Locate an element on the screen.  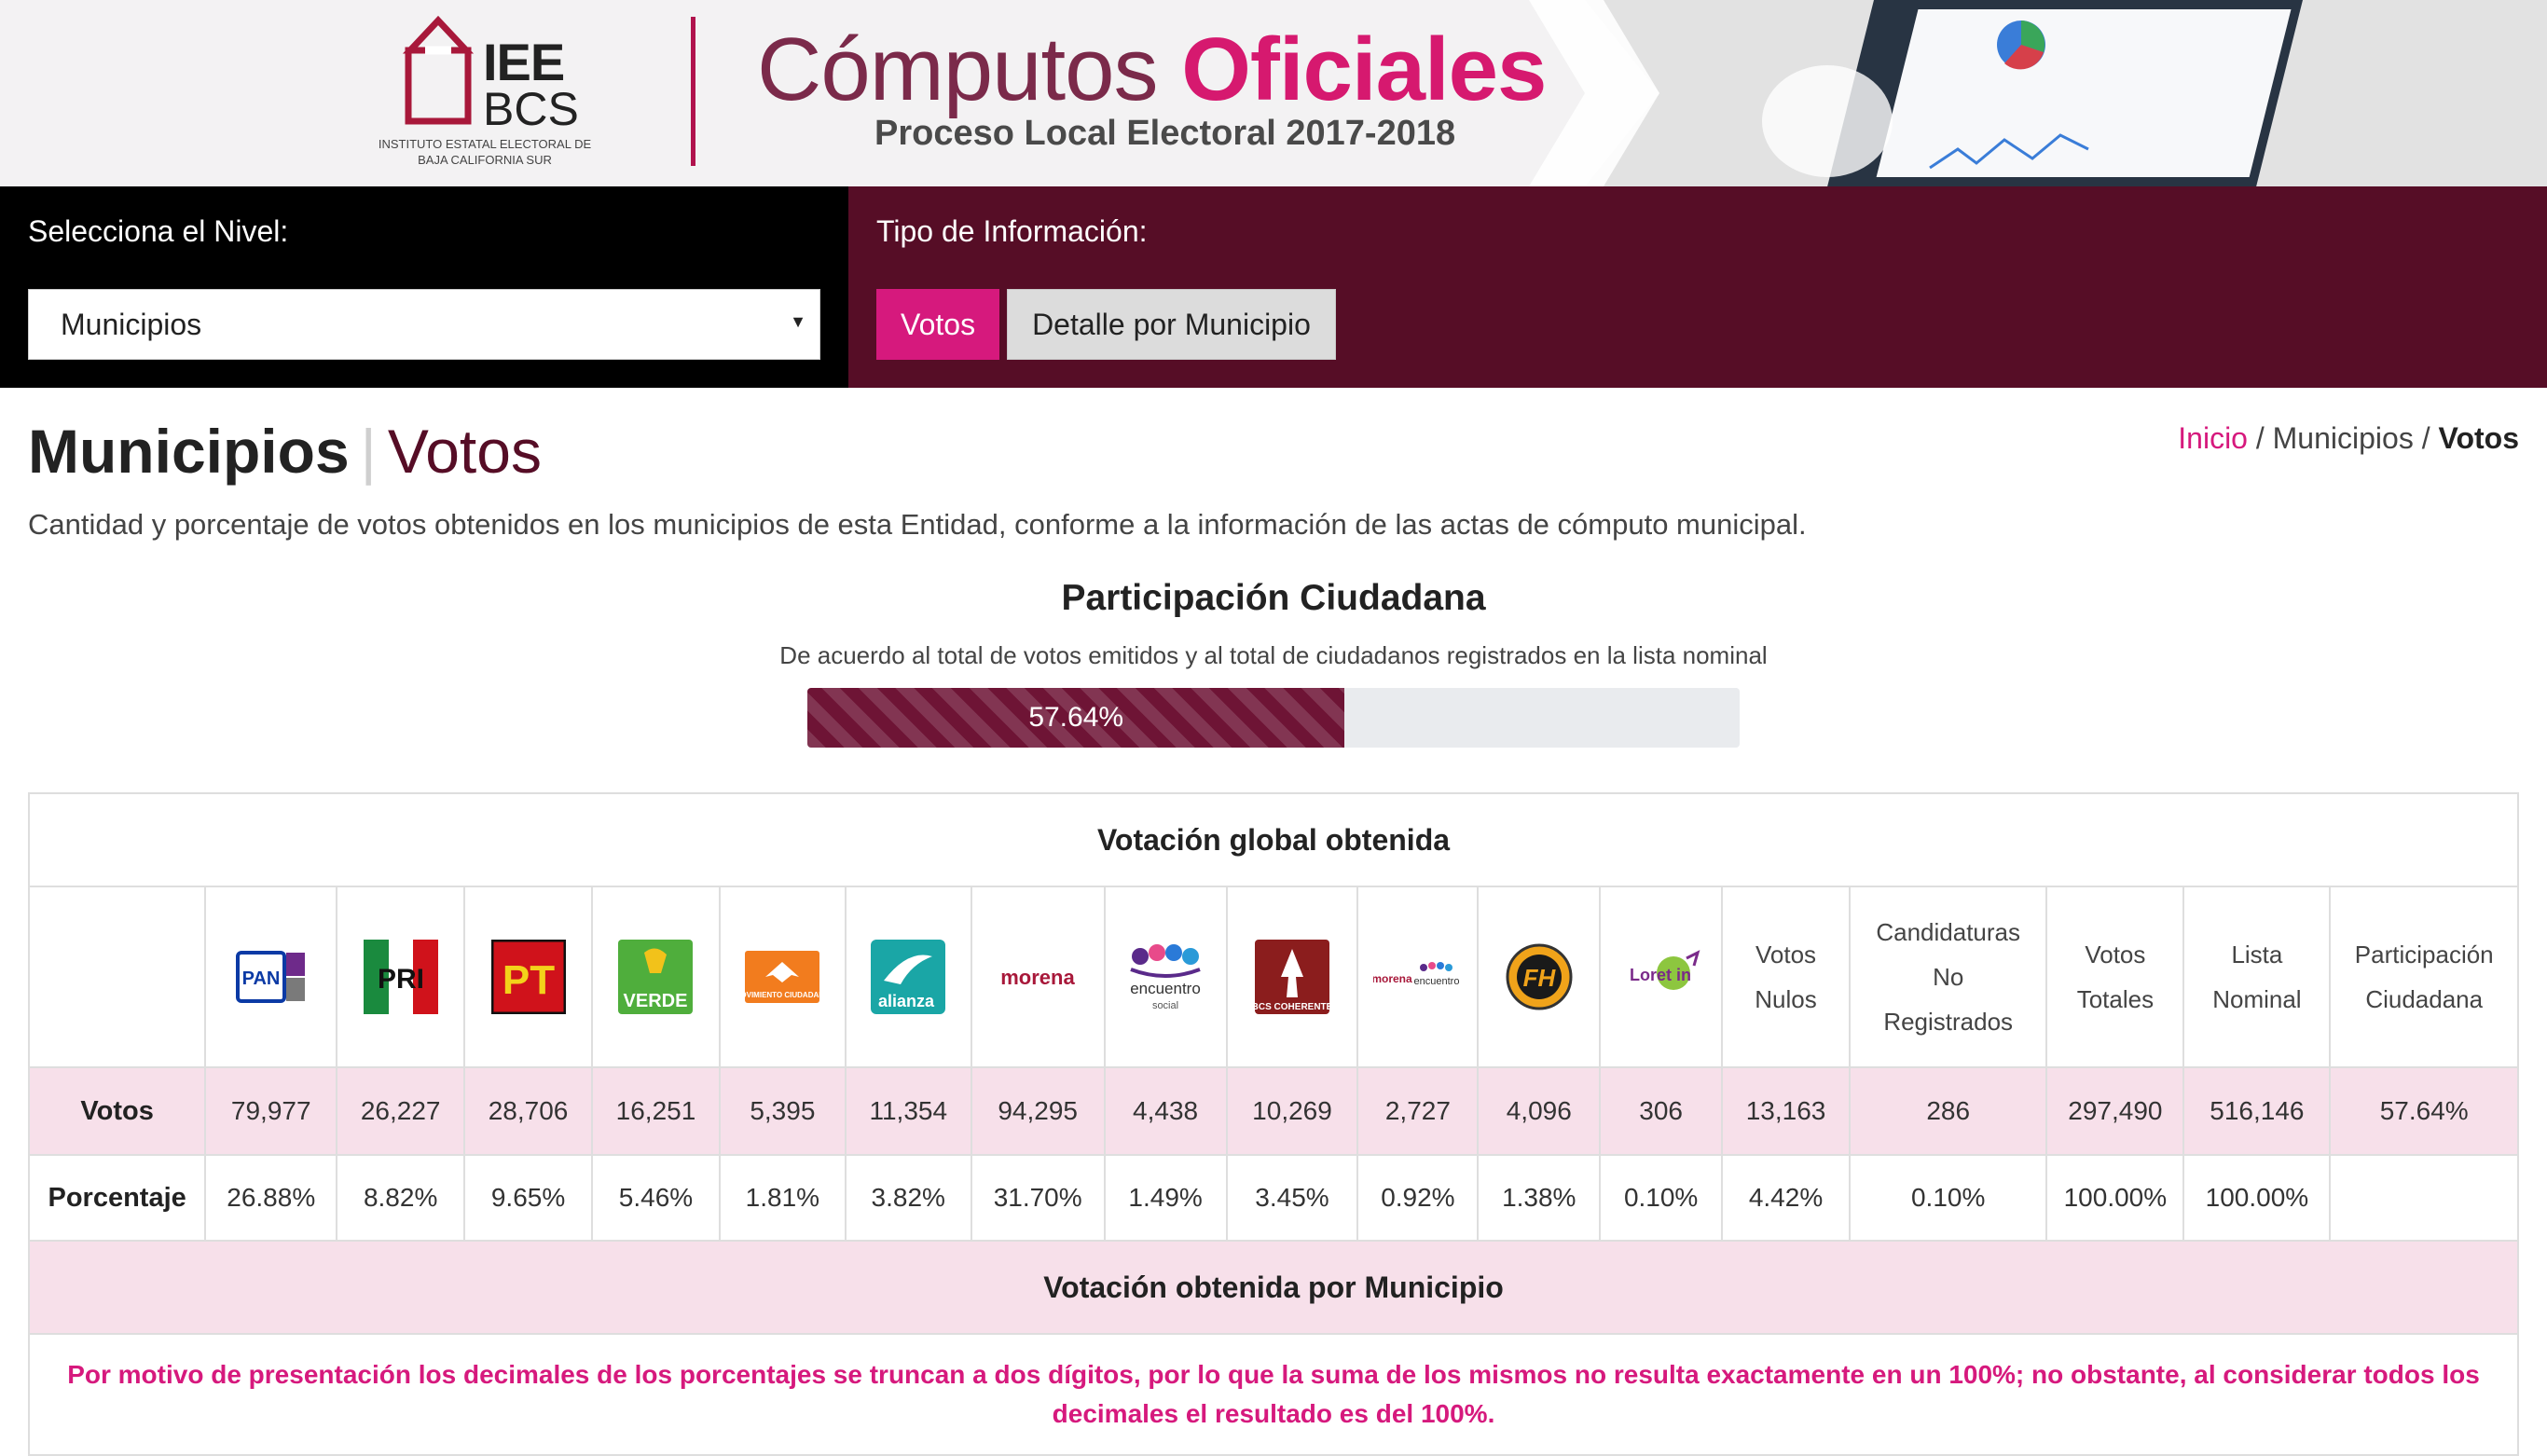
breadcrumb-current: Votos is located at coordinates (2478, 438).